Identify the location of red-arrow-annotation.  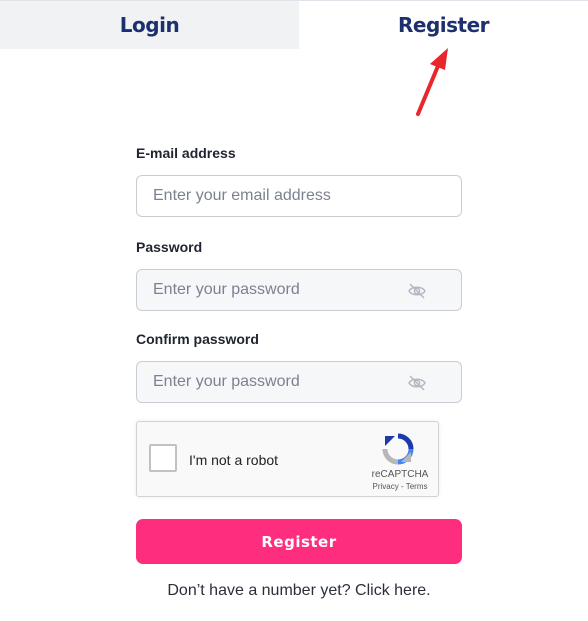
(432, 82).